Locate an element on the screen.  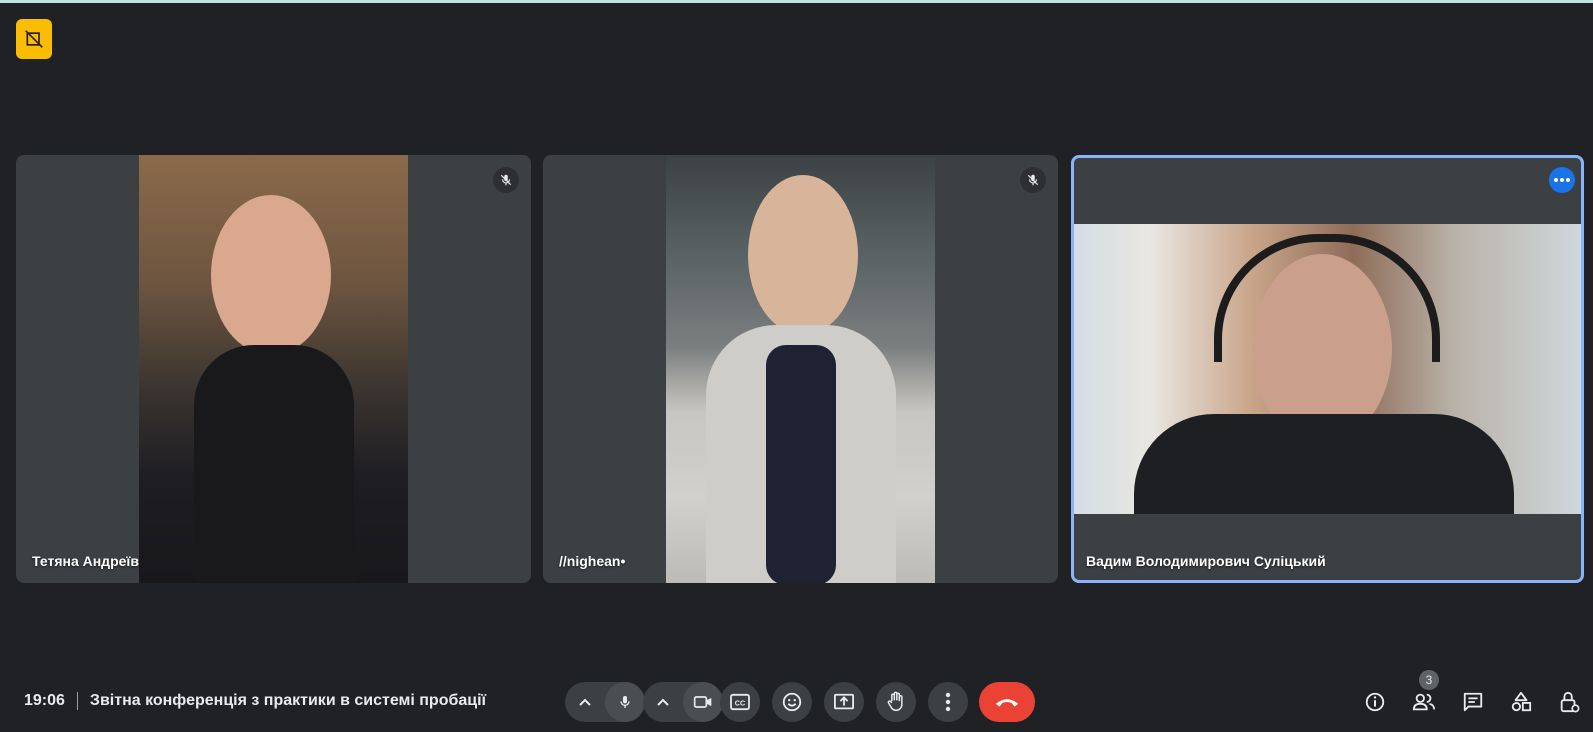
participant-hoodie is located at coordinates (801, 464).